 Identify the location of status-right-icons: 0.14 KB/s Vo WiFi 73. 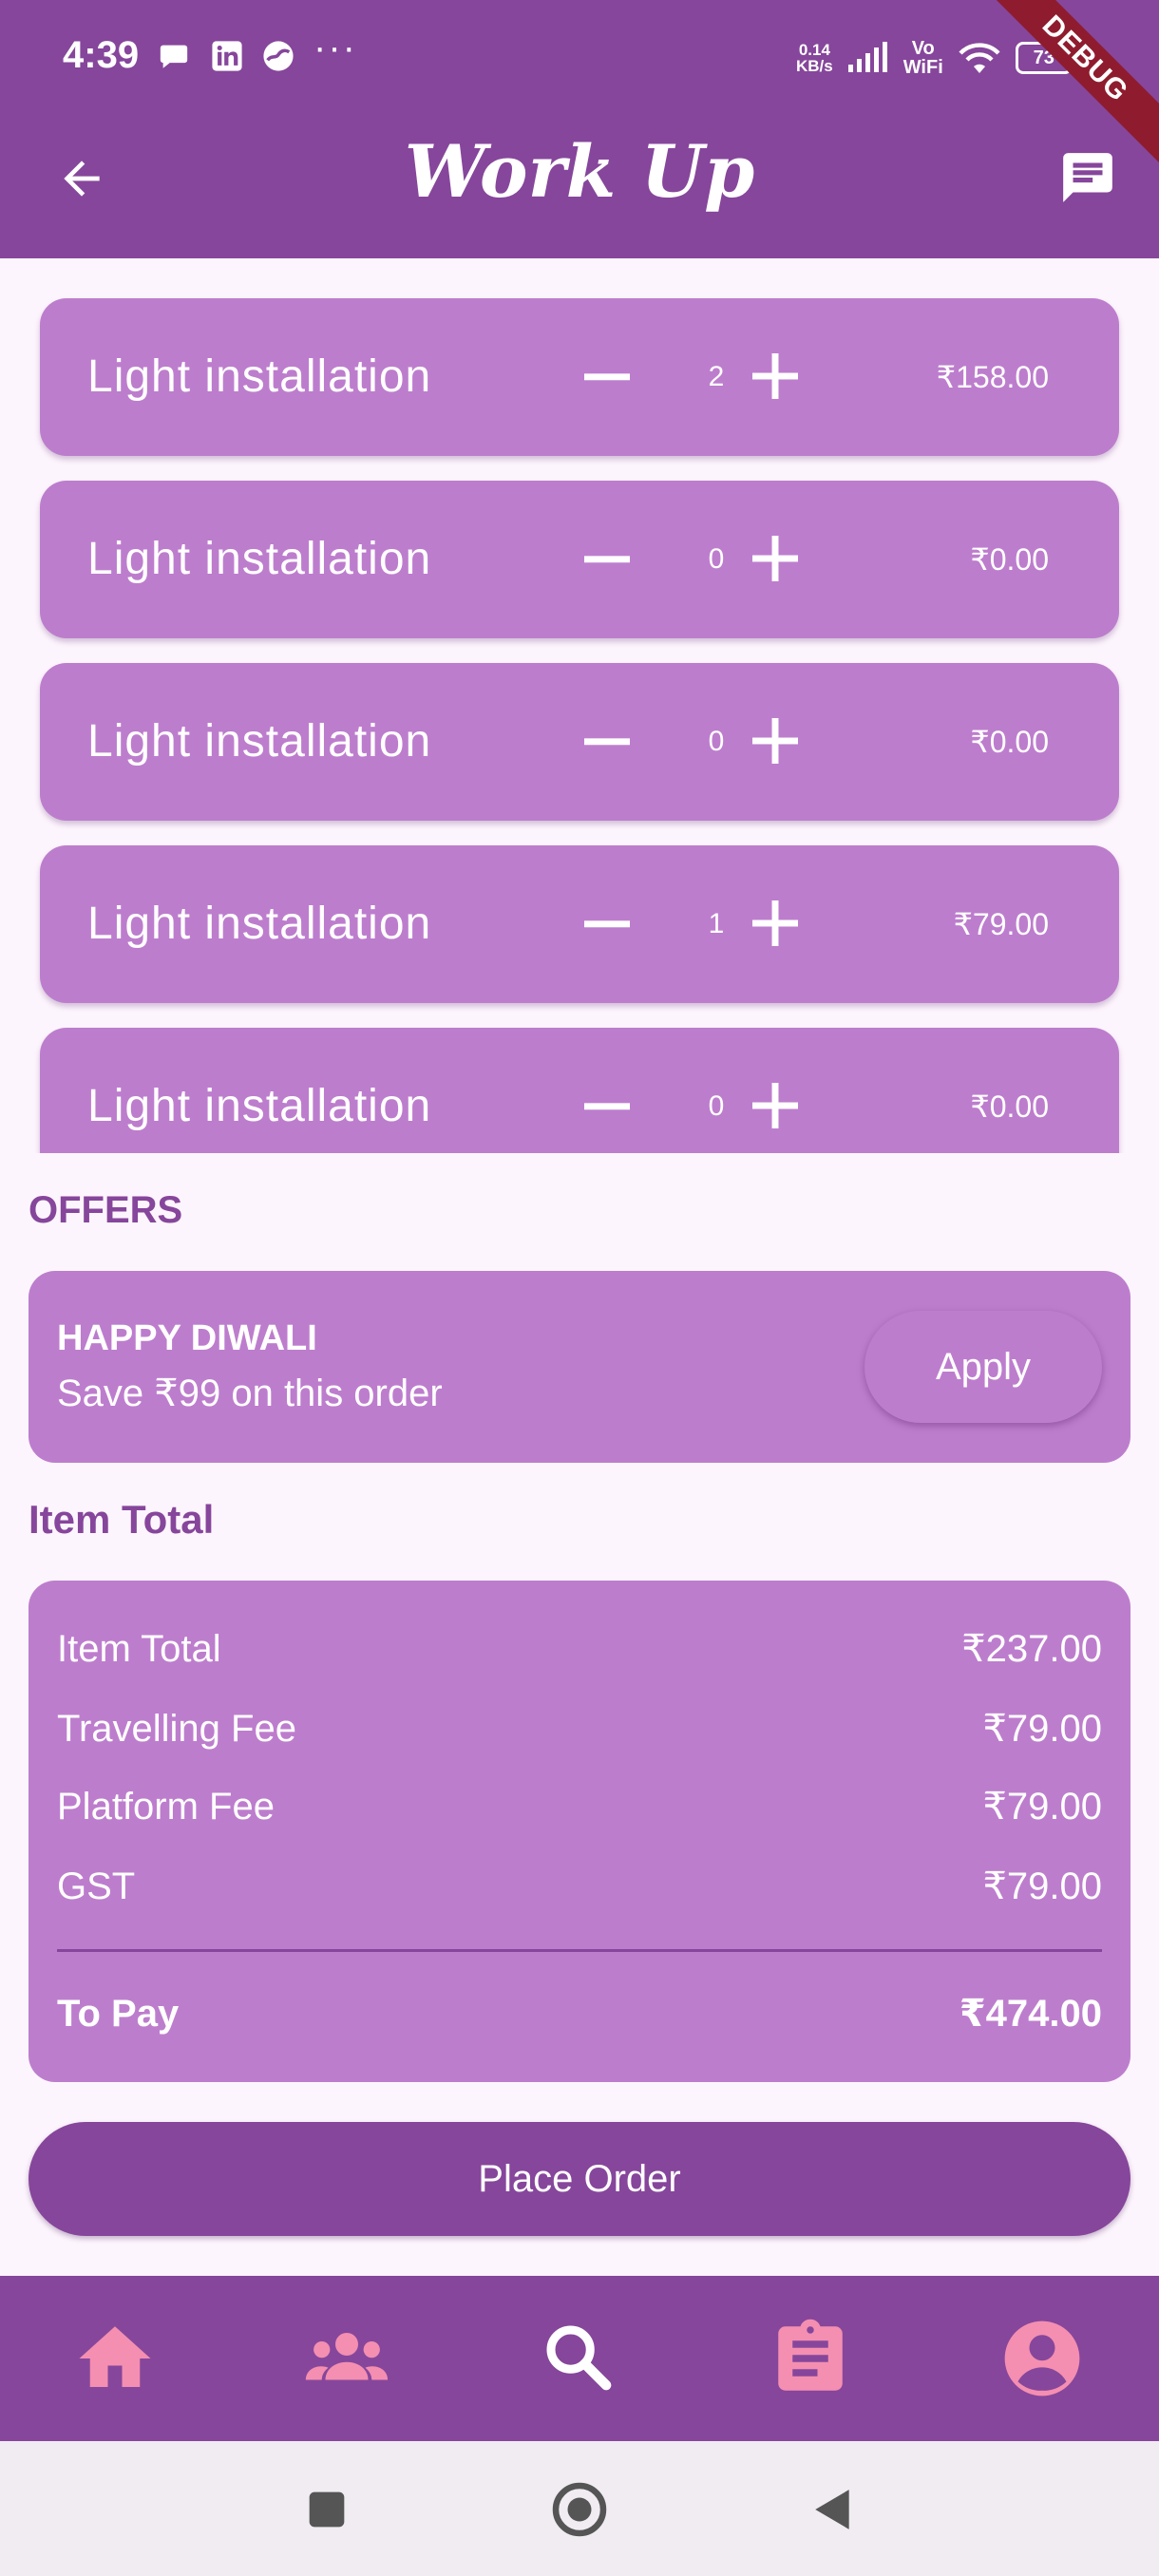
(937, 58).